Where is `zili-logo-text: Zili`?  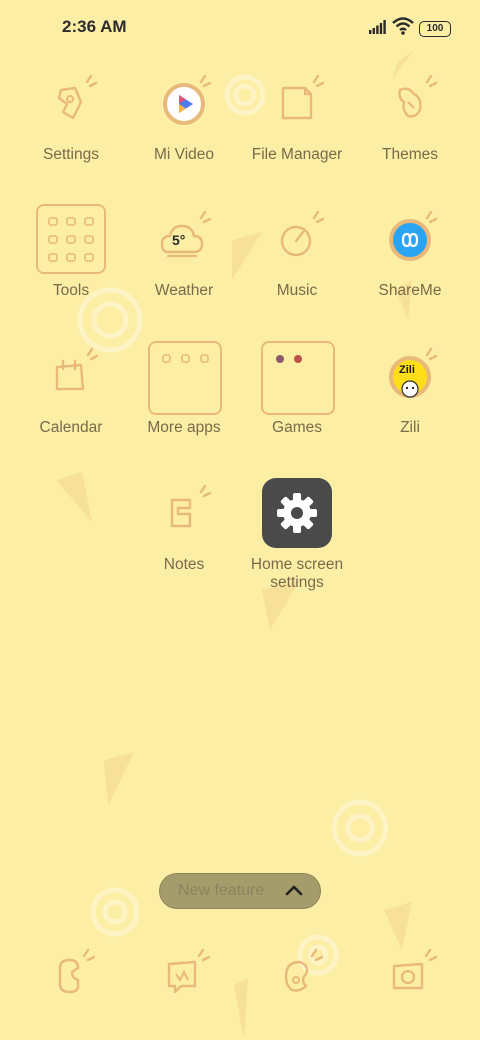 zili-logo-text: Zili is located at coordinates (407, 370).